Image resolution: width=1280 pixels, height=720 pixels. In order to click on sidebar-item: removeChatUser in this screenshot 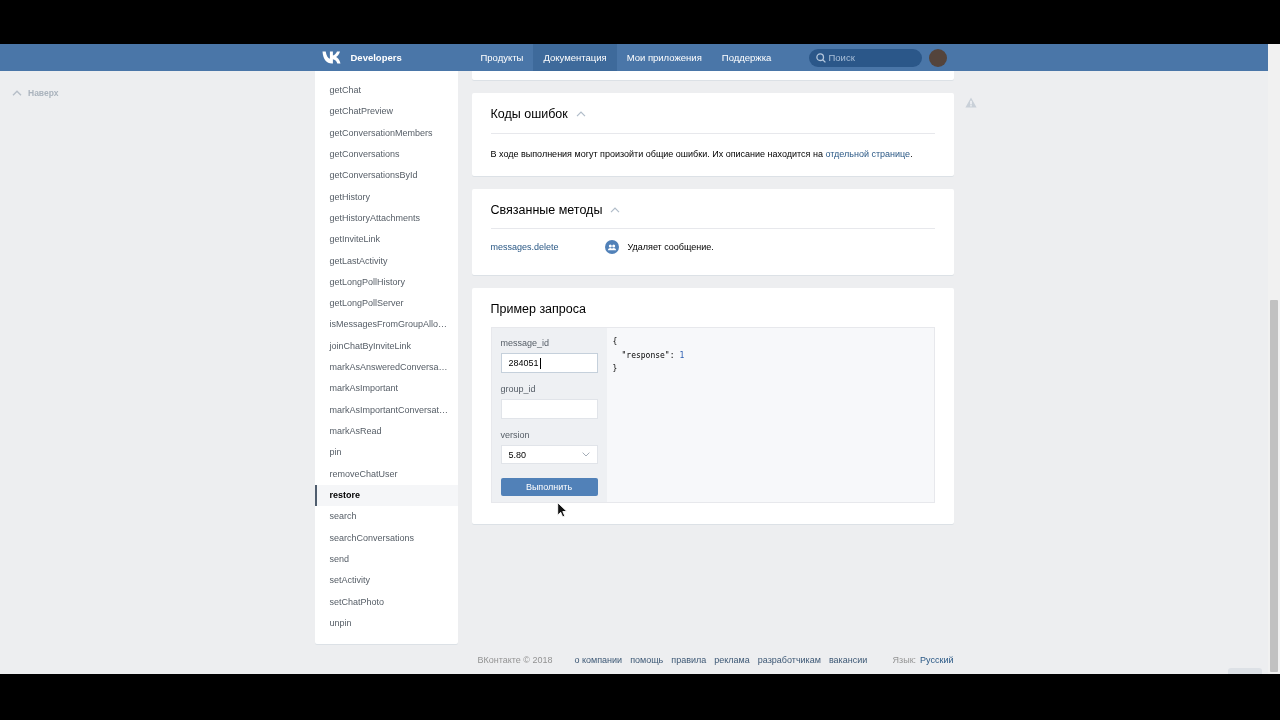, I will do `click(386, 474)`.